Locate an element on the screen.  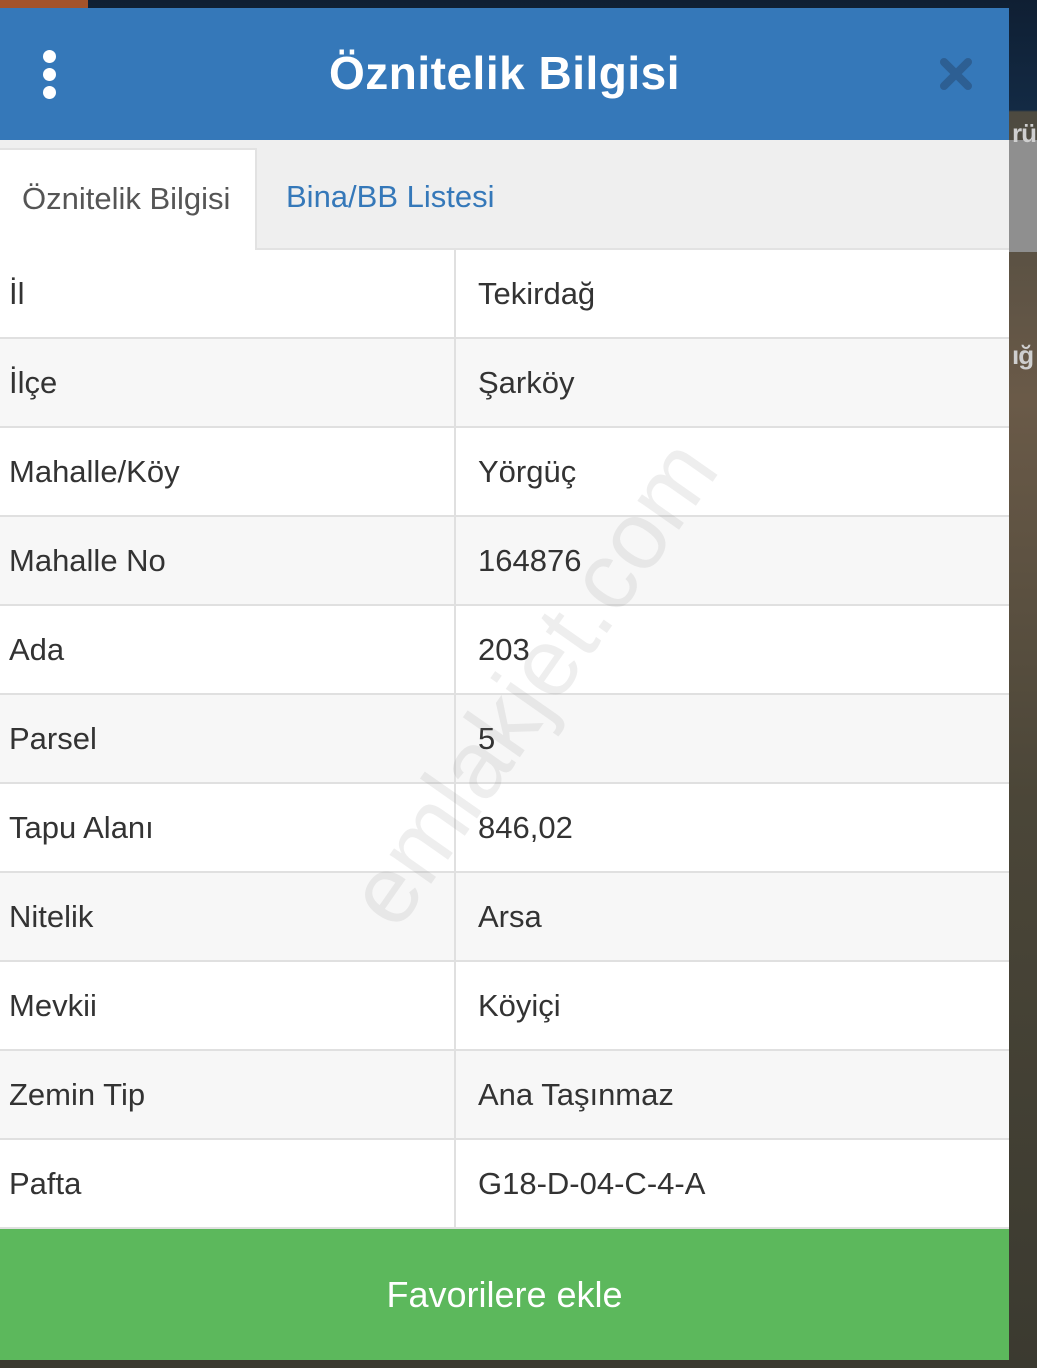
table-row: İl Tekirdağ is located at coordinates (504, 294).